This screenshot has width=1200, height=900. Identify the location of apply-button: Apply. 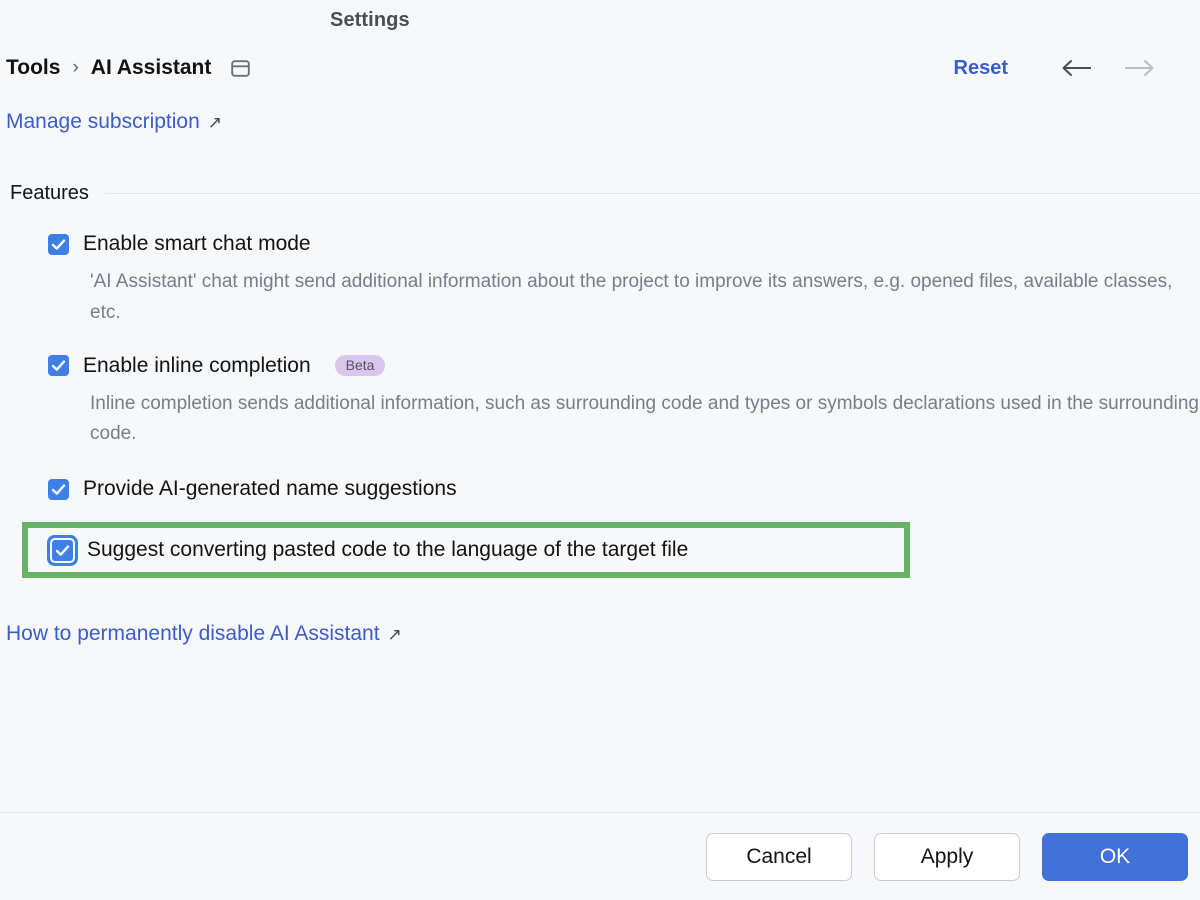
(947, 856).